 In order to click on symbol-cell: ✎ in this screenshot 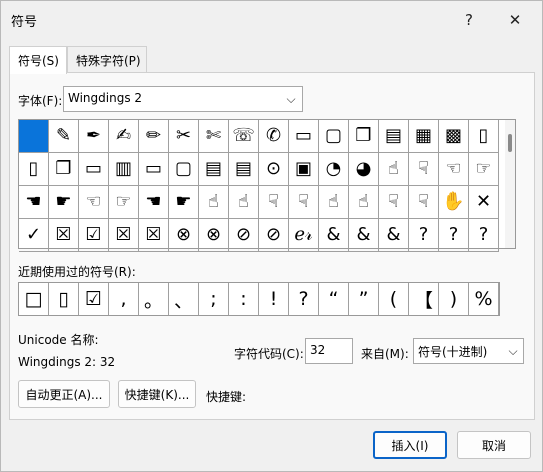, I will do `click(64, 136)`.